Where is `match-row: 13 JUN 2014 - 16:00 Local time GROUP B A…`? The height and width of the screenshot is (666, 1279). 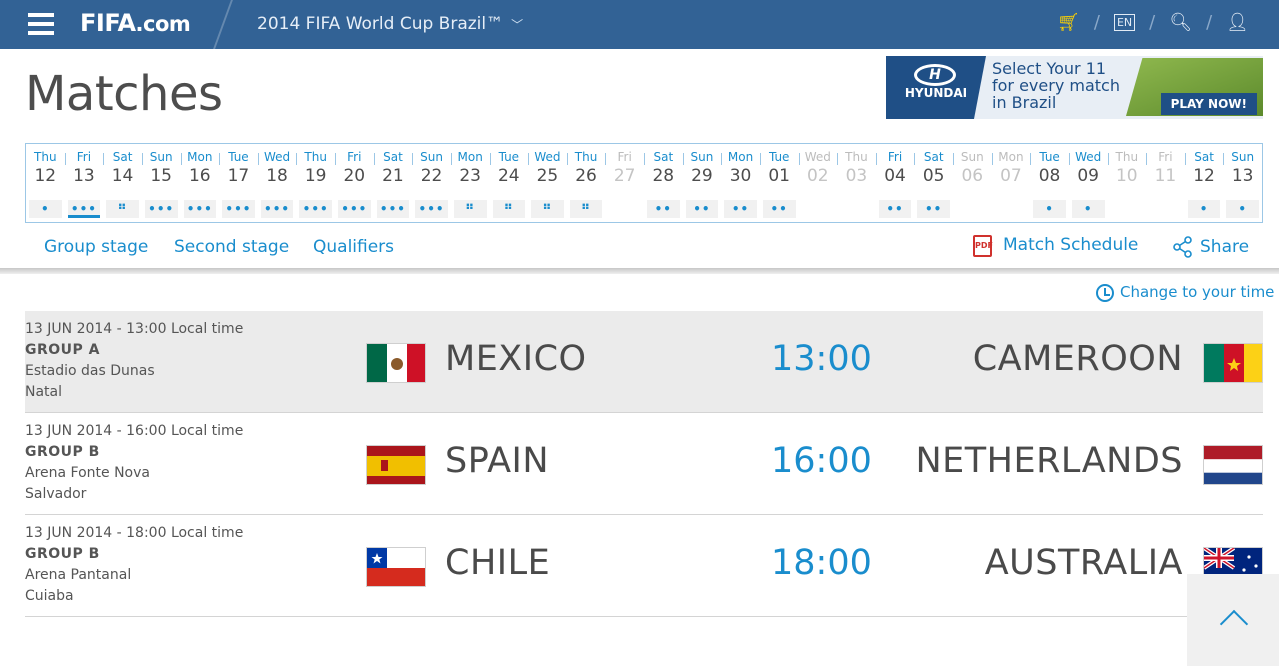 match-row: 13 JUN 2014 - 16:00 Local time GROUP B A… is located at coordinates (644, 464).